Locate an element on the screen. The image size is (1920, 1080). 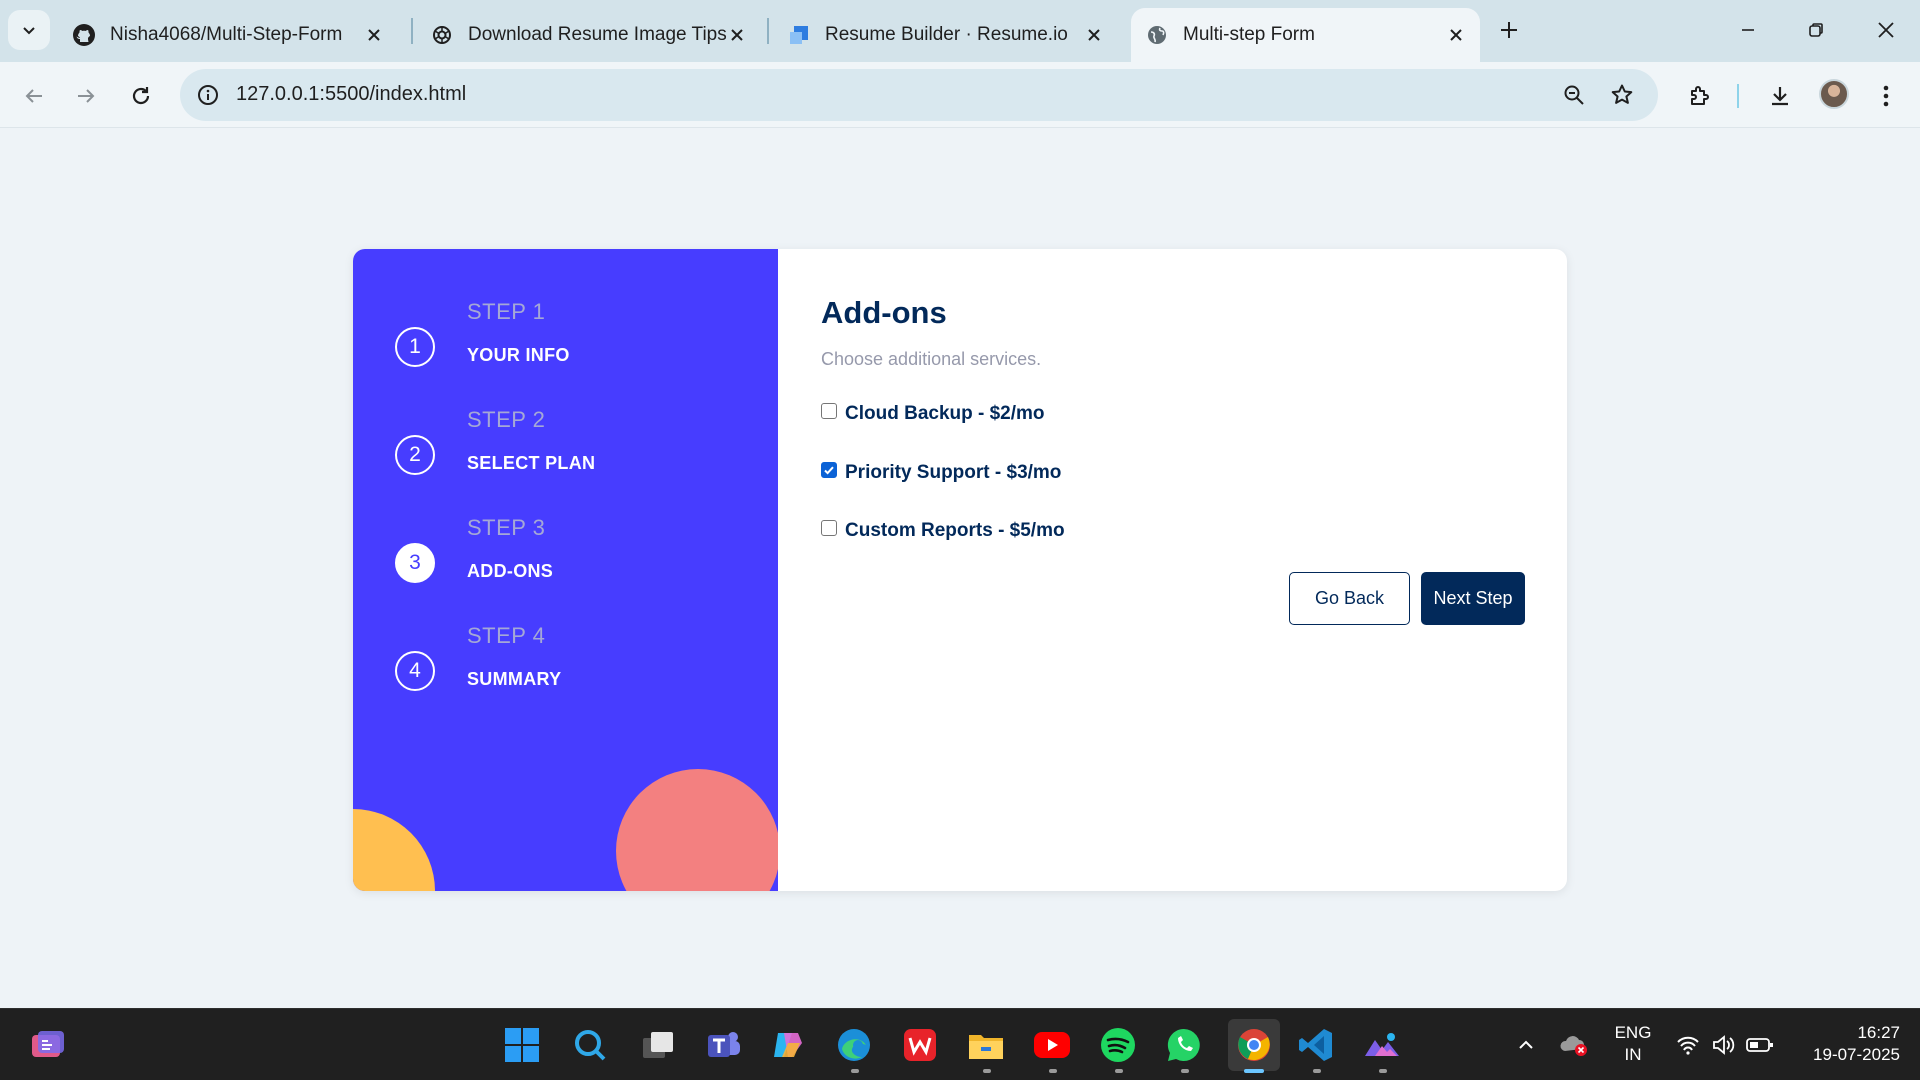
tab-search-button is located at coordinates (29, 30).